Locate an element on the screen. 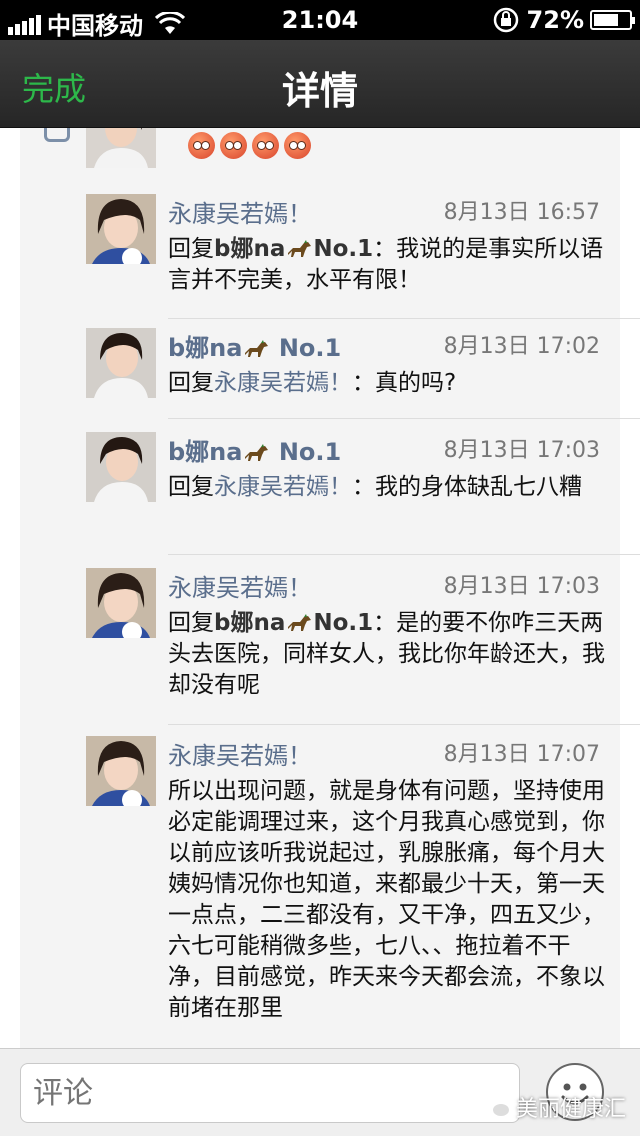 The height and width of the screenshot is (1136, 640). comment-bar: 美丽健康汇 is located at coordinates (320, 1092).